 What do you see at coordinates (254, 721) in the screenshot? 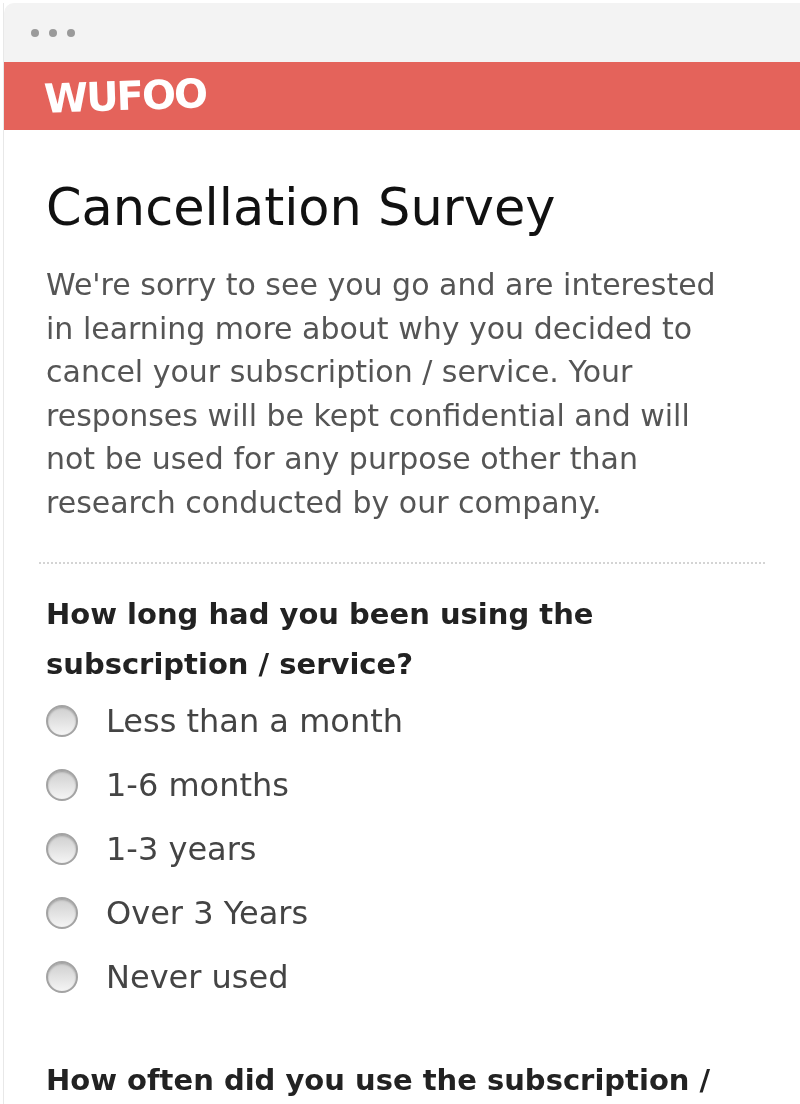
I see `option-label: Less than a month` at bounding box center [254, 721].